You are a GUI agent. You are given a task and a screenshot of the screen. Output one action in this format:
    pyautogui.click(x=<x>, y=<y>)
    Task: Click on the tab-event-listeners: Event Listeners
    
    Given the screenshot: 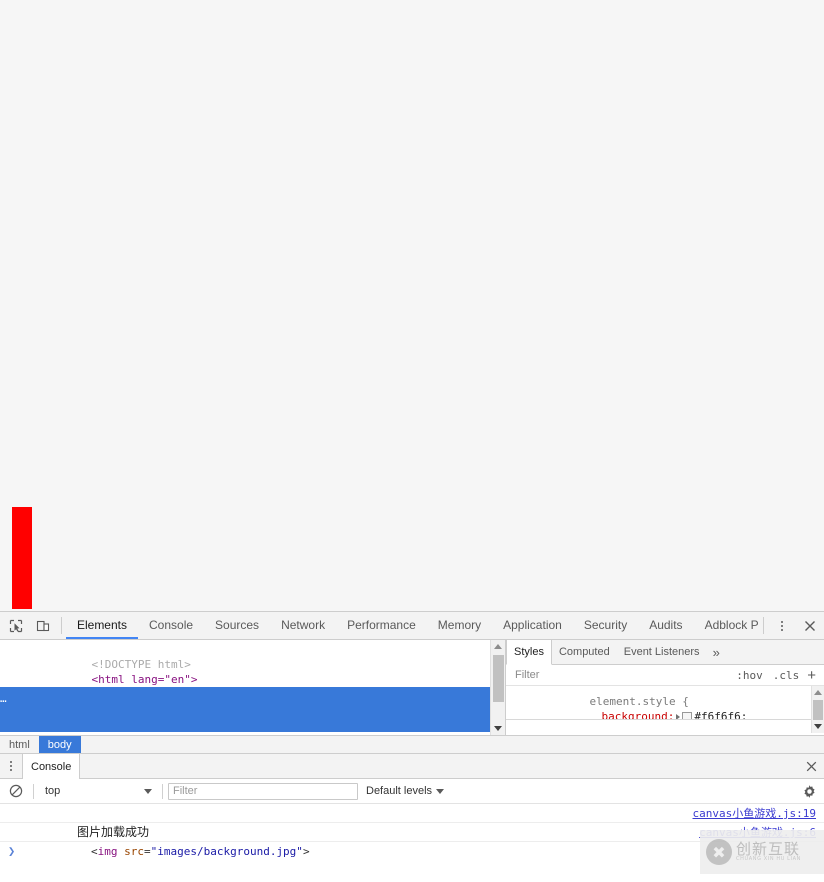 What is the action you would take?
    pyautogui.click(x=662, y=652)
    